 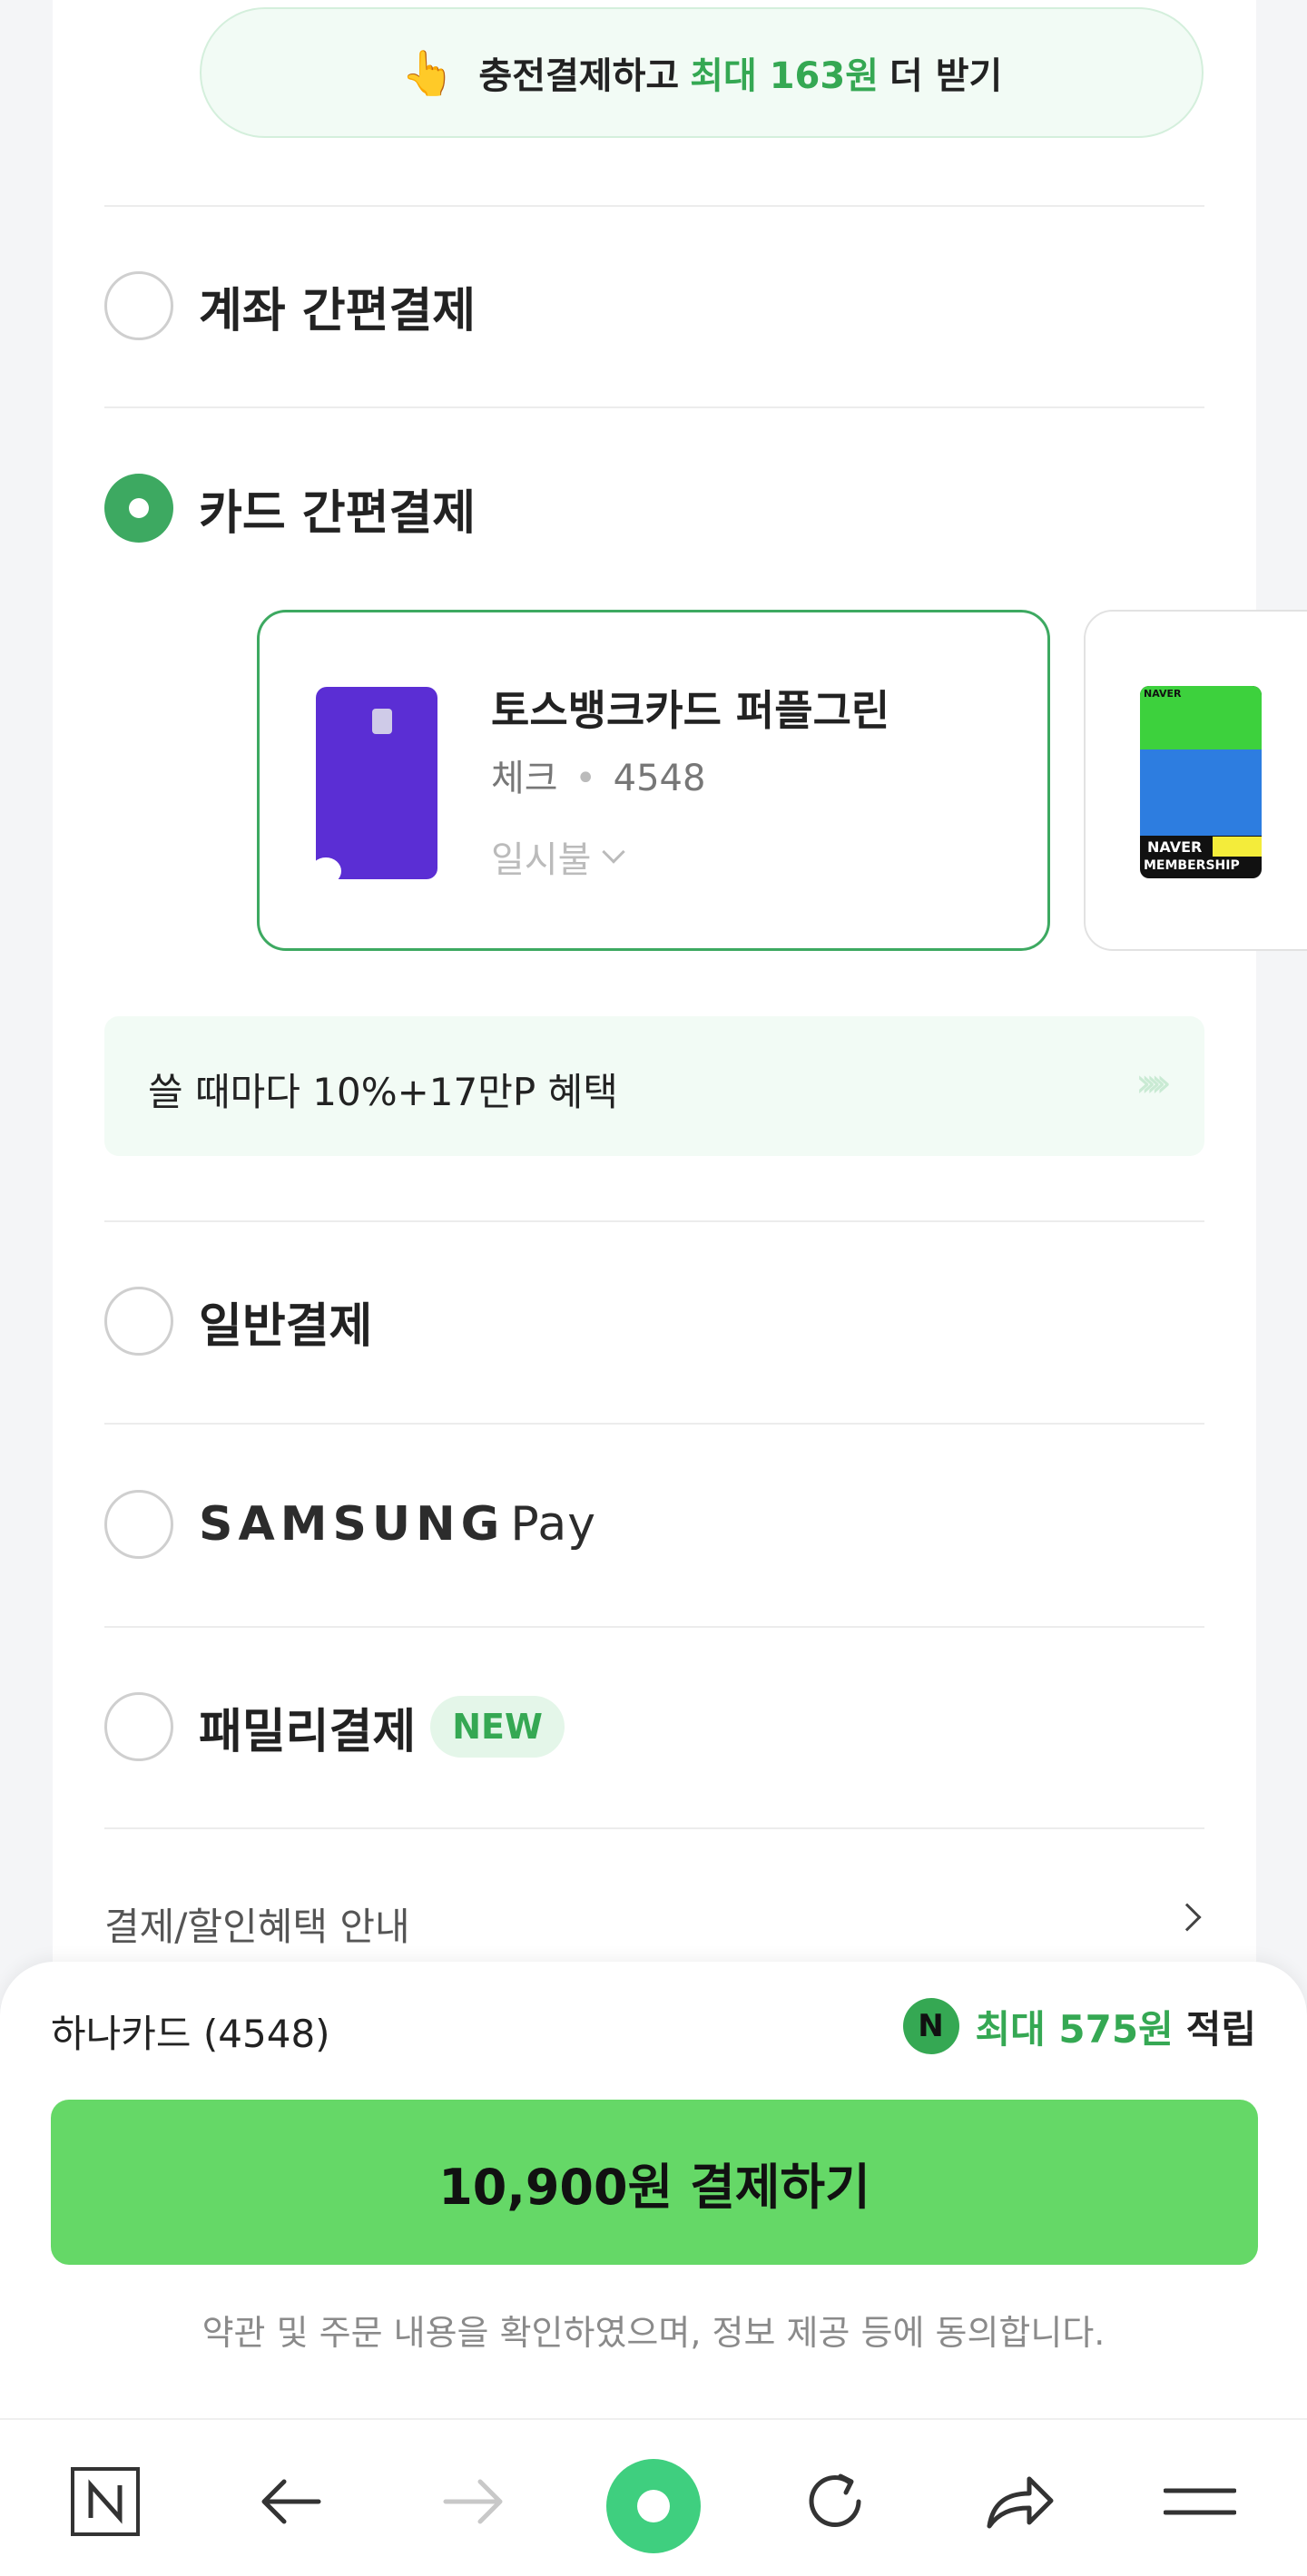 What do you see at coordinates (1153, 1083) in the screenshot?
I see `arrows-icon: ›››››` at bounding box center [1153, 1083].